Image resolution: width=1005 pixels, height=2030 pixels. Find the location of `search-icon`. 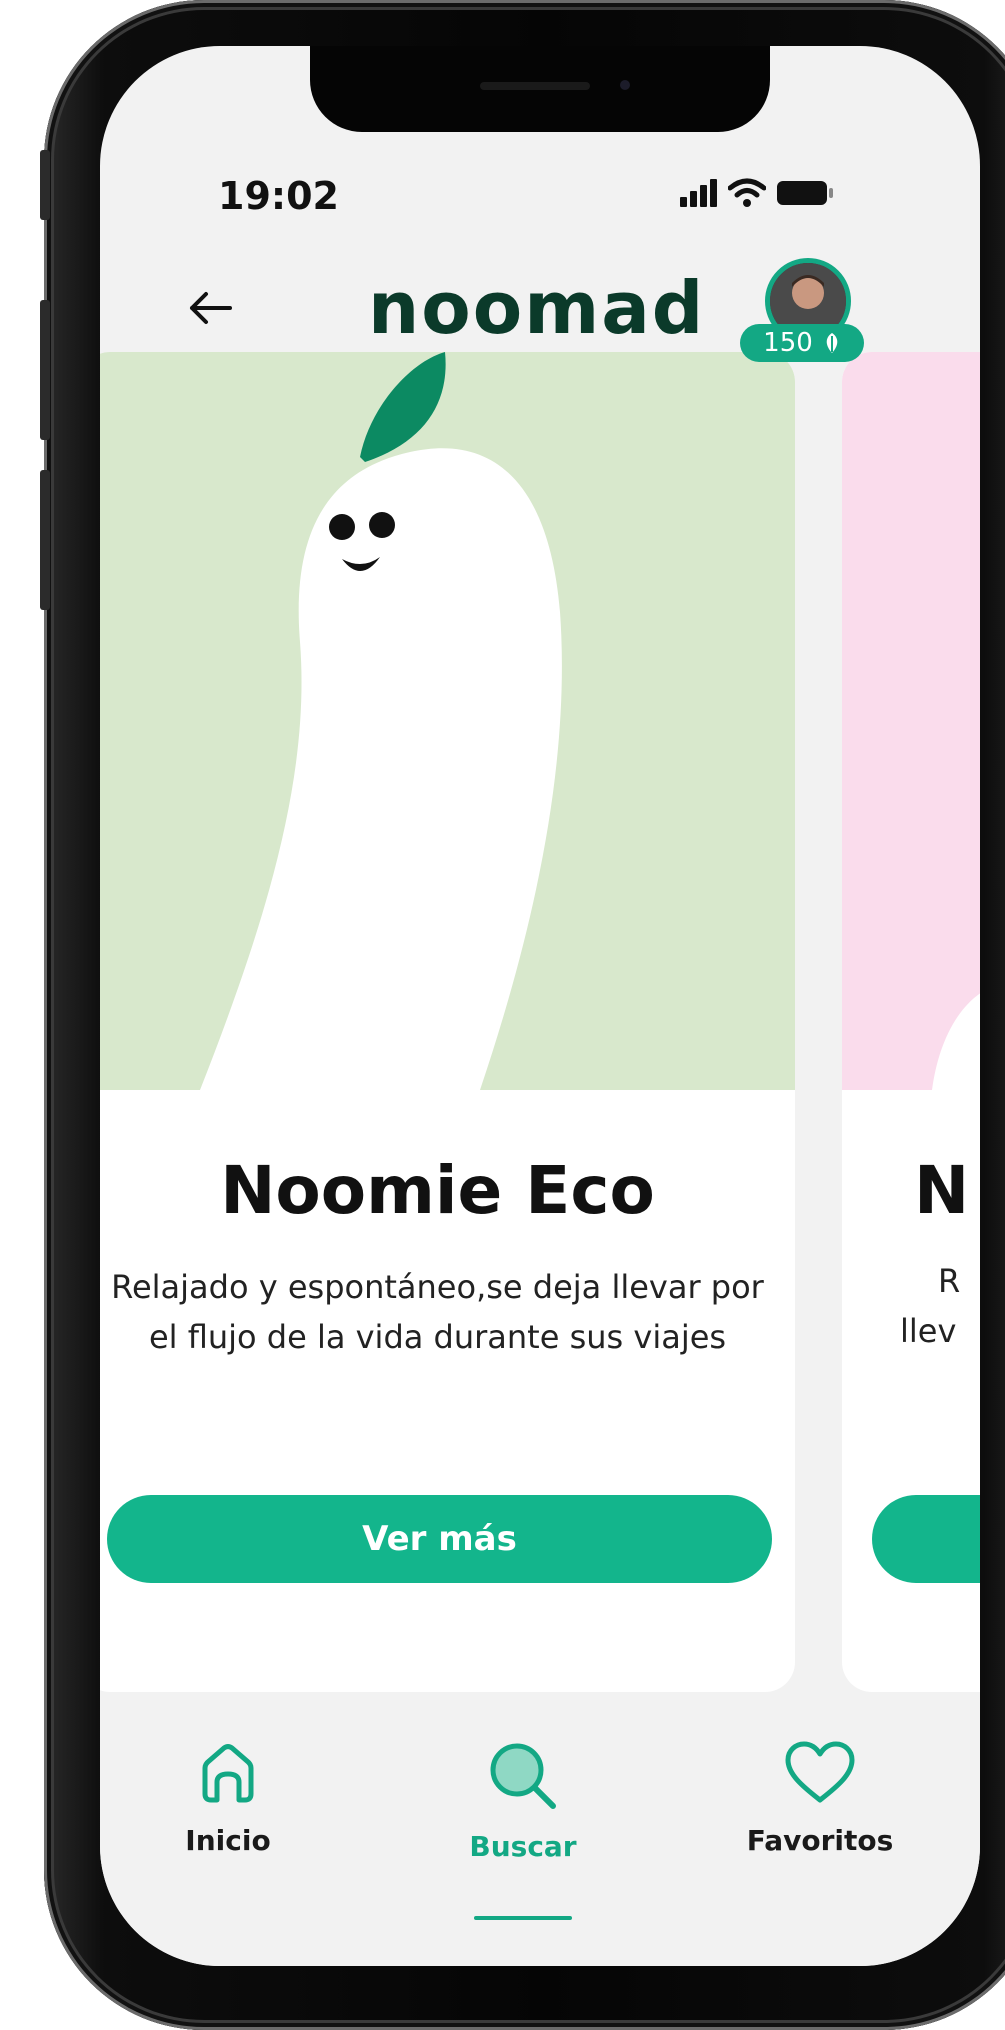

search-icon is located at coordinates (523, 1776).